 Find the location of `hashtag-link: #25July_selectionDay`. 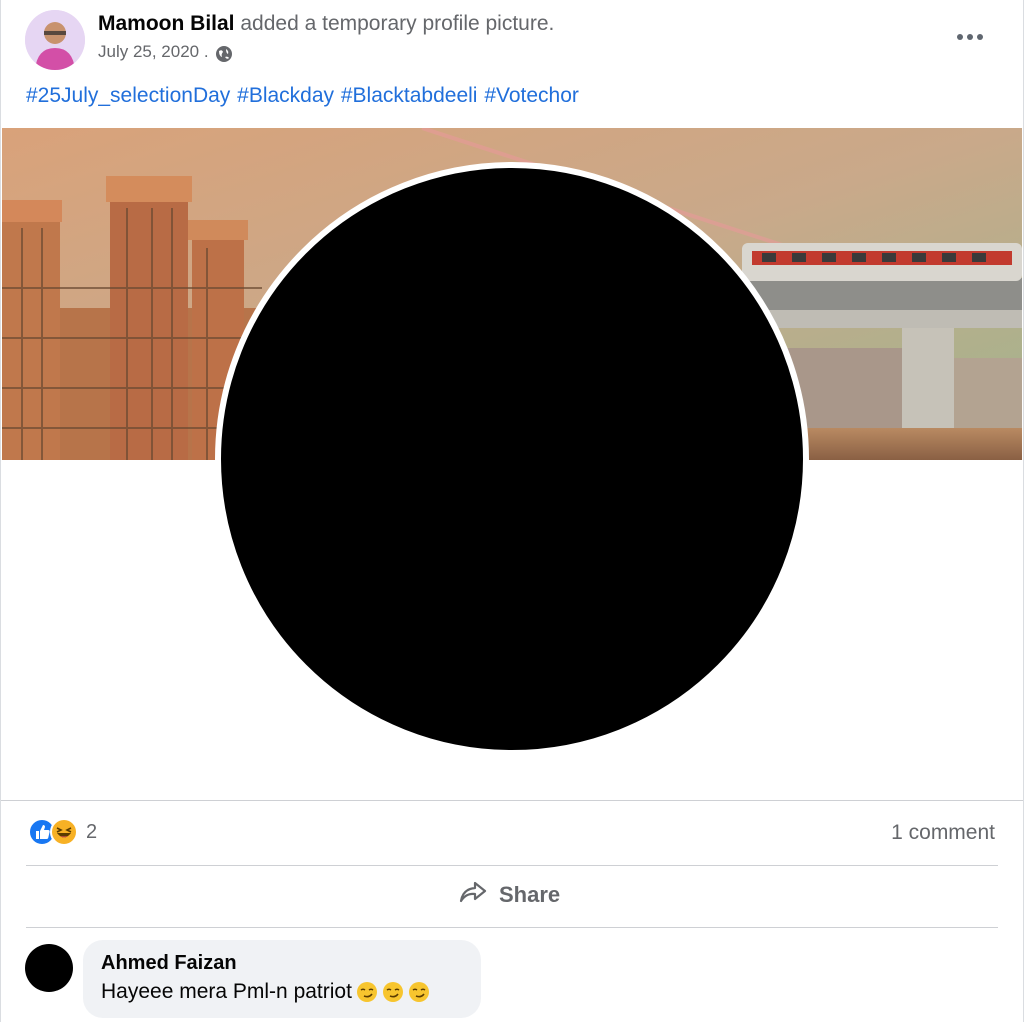

hashtag-link: #25July_selectionDay is located at coordinates (128, 95).